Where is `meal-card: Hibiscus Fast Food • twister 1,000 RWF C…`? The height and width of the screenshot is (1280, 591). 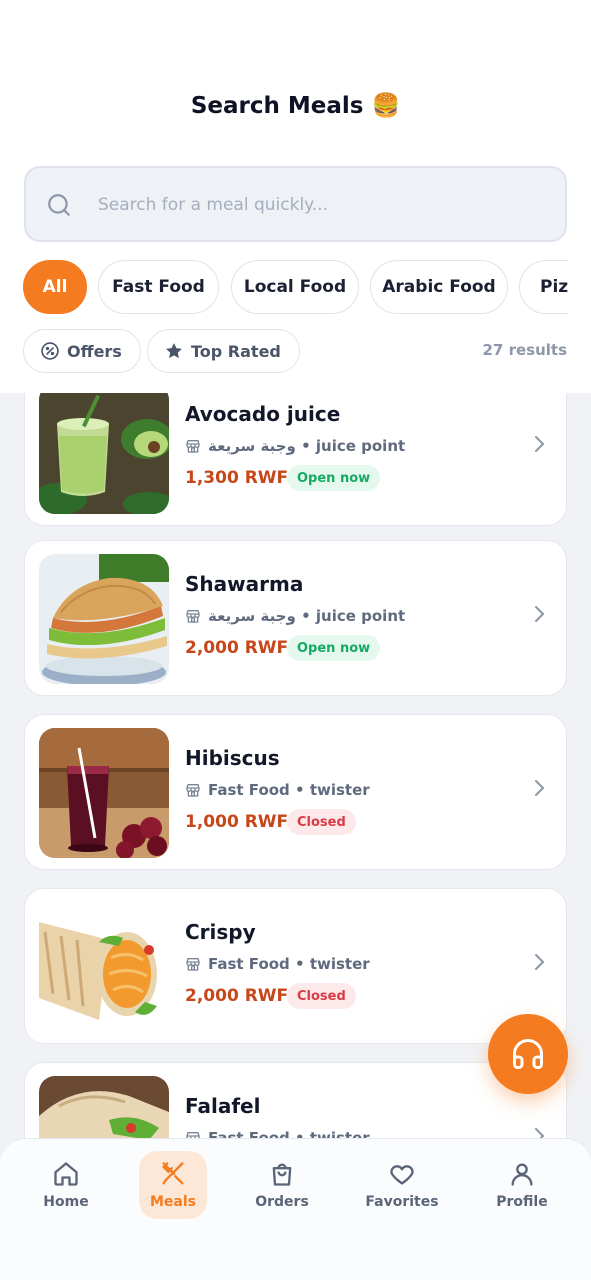
meal-card: Hibiscus Fast Food • twister 1,000 RWF C… is located at coordinates (295, 792).